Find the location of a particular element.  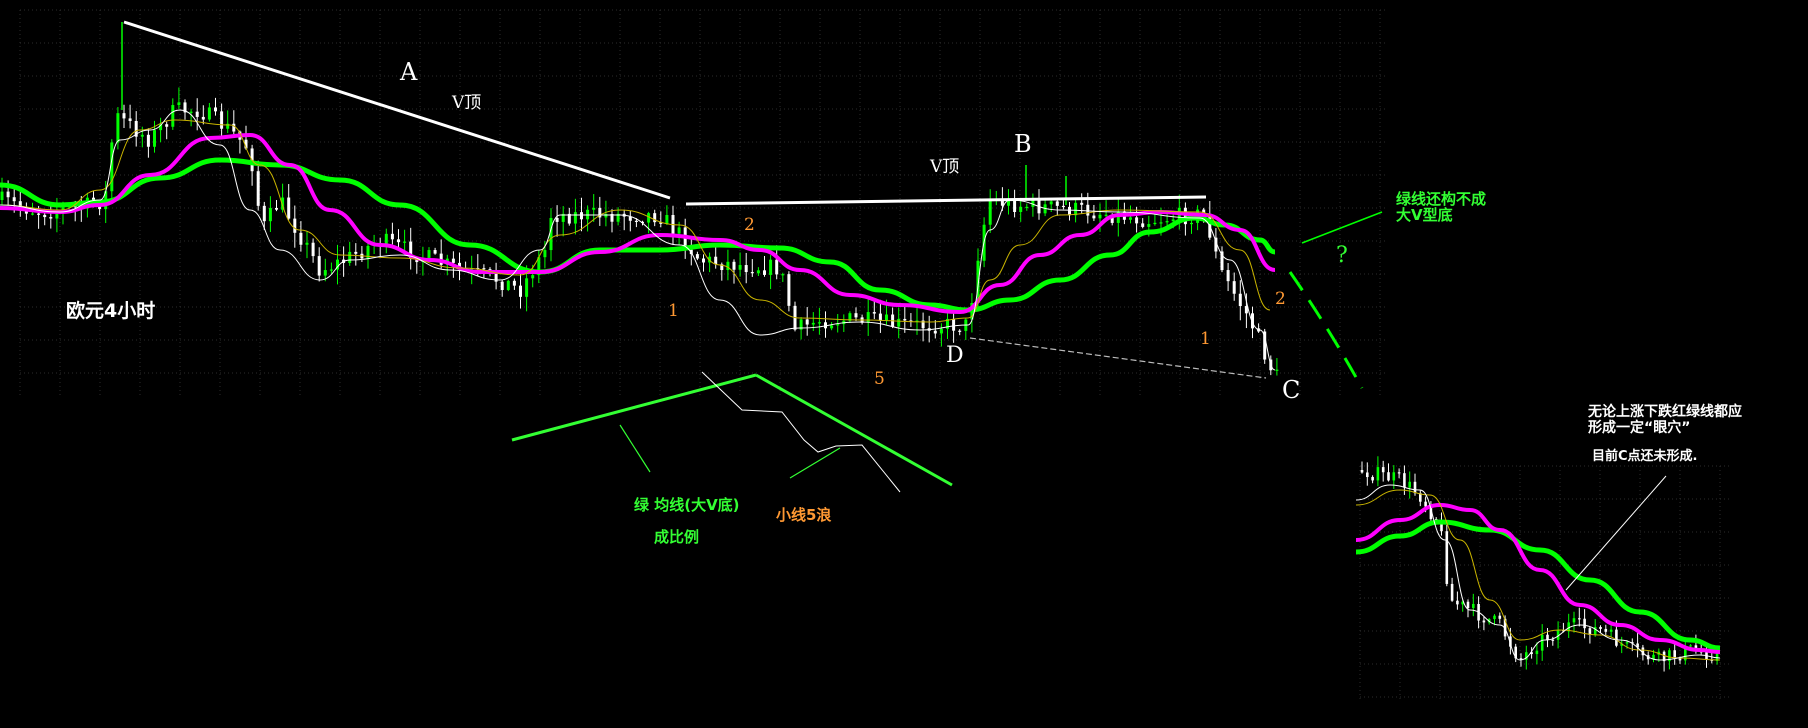

inset-note-line1: 无论上涨下跌红绿线都应 is located at coordinates (1664, 411).